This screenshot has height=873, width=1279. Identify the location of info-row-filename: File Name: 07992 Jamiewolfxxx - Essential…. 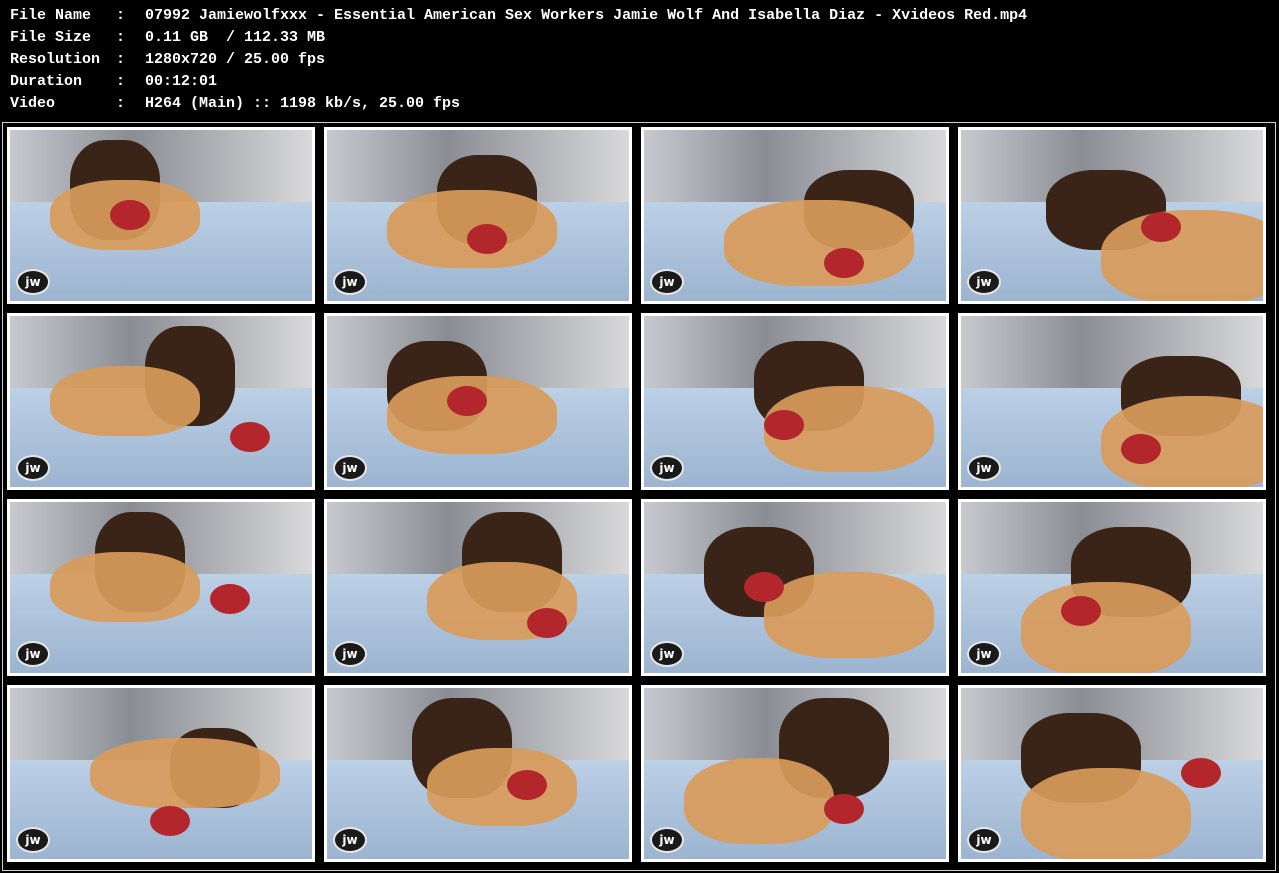
(518, 16).